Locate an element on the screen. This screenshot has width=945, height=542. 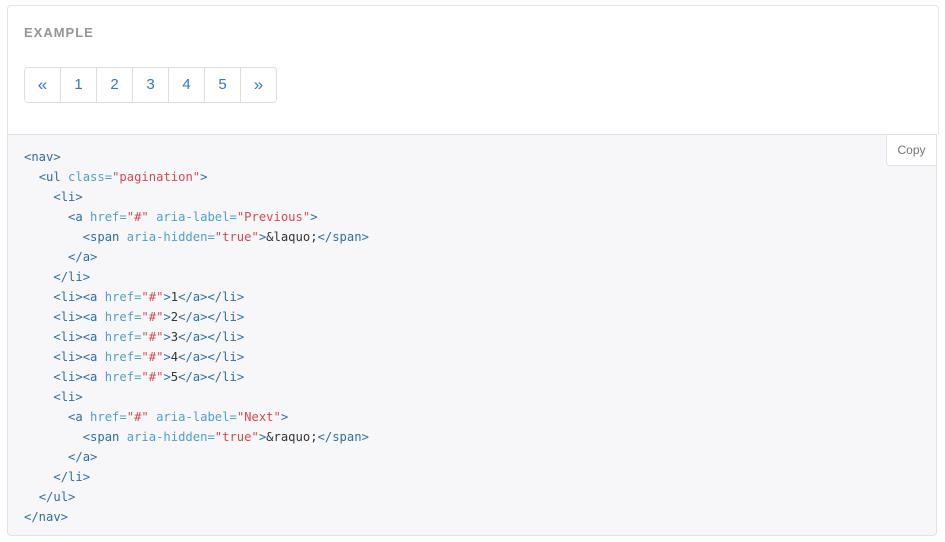
code-token: &raquo; is located at coordinates (292, 437).